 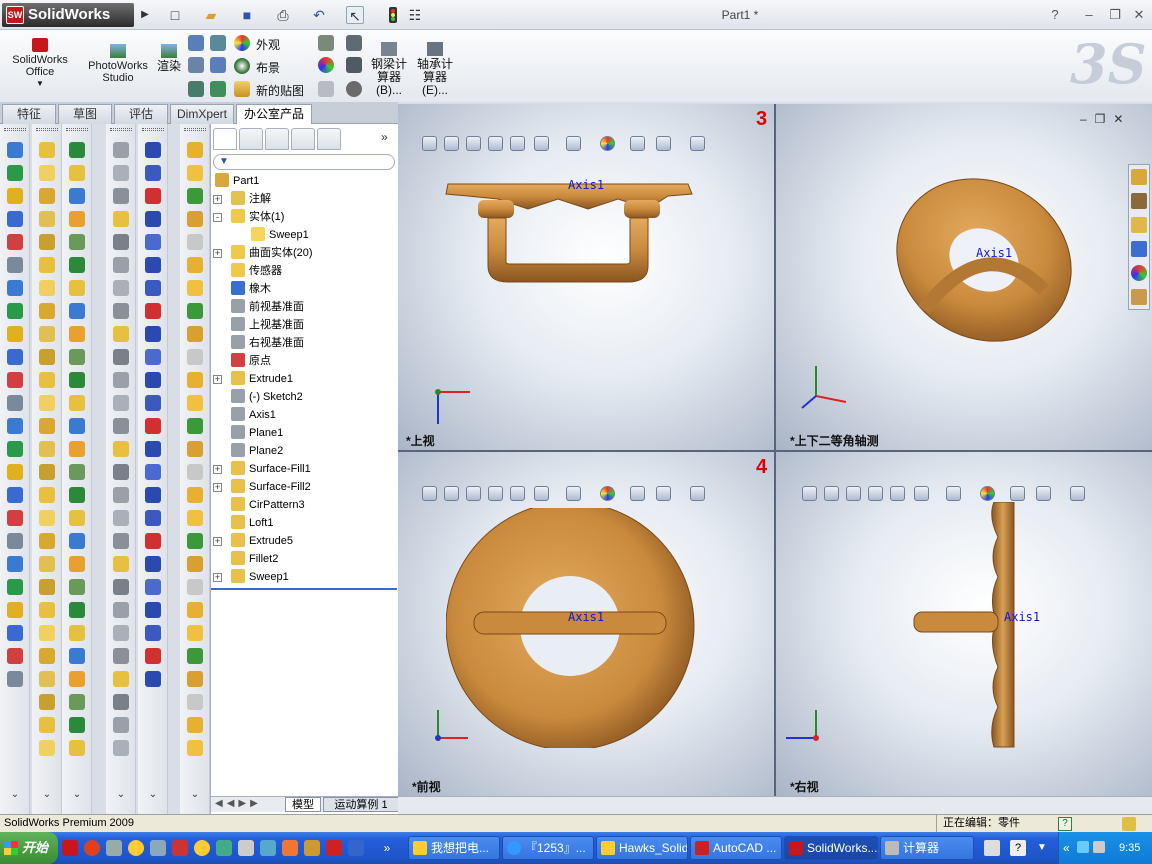 What do you see at coordinates (1089, 15) in the screenshot?
I see `minimize-icon: –` at bounding box center [1089, 15].